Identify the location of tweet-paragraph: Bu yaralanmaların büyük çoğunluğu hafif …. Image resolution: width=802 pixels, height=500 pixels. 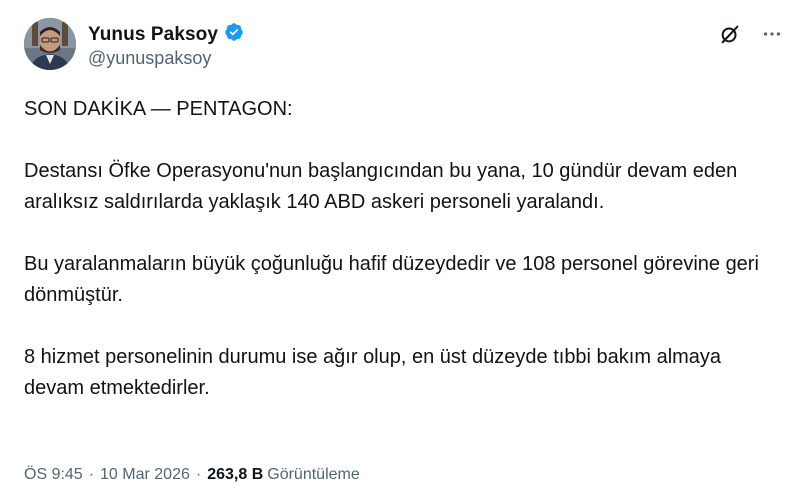
(391, 279).